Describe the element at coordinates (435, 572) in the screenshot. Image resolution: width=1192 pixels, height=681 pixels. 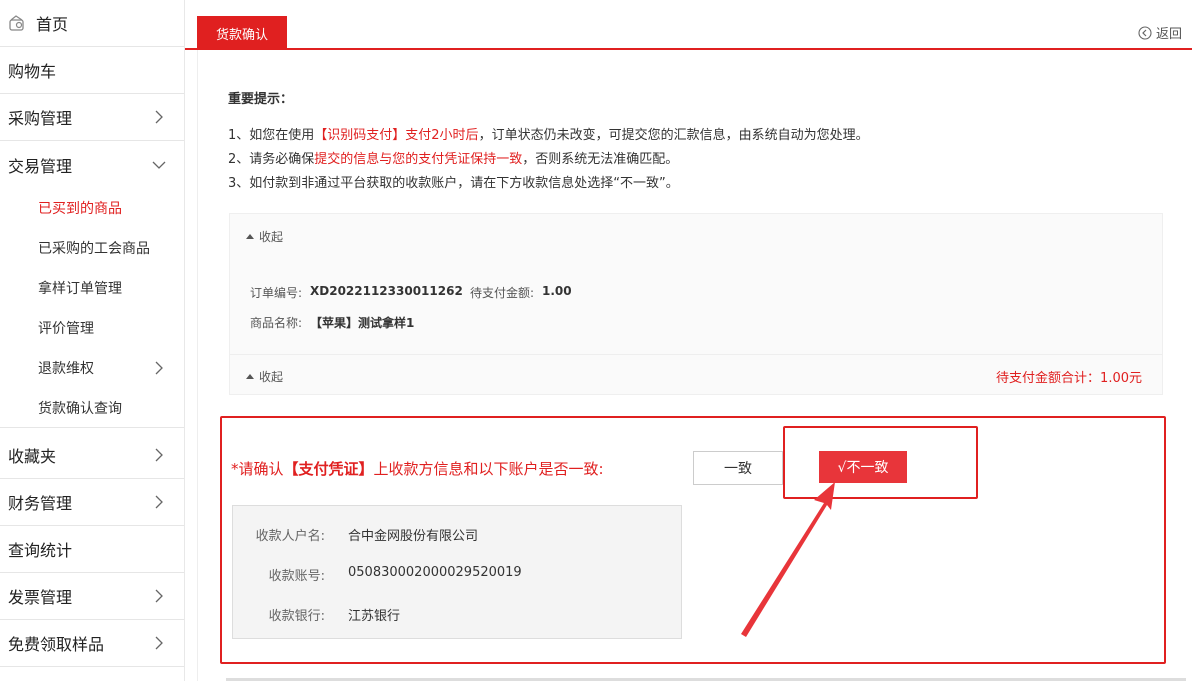
I see `account-value: 05083000200002952001​9` at that location.